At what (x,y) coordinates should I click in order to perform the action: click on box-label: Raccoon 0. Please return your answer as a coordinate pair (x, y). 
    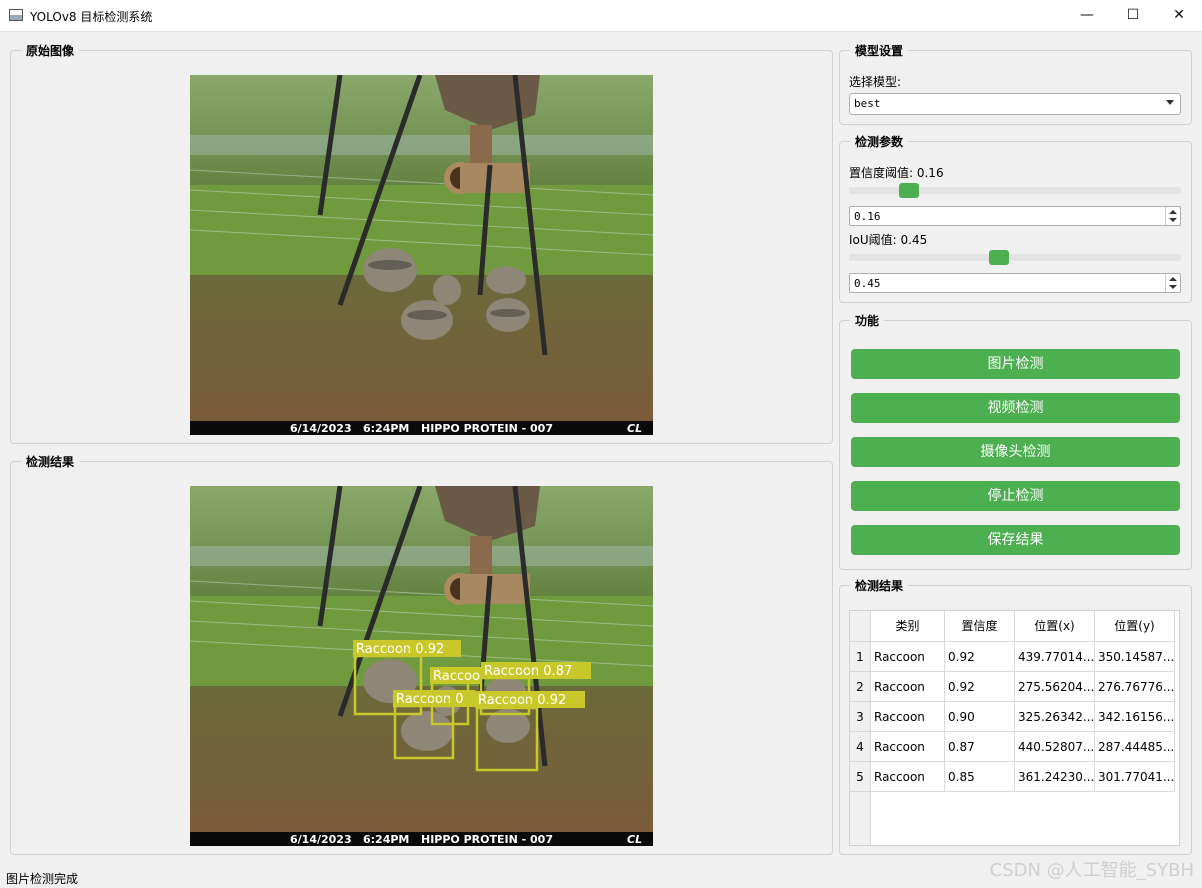
    Looking at the image, I should click on (430, 699).